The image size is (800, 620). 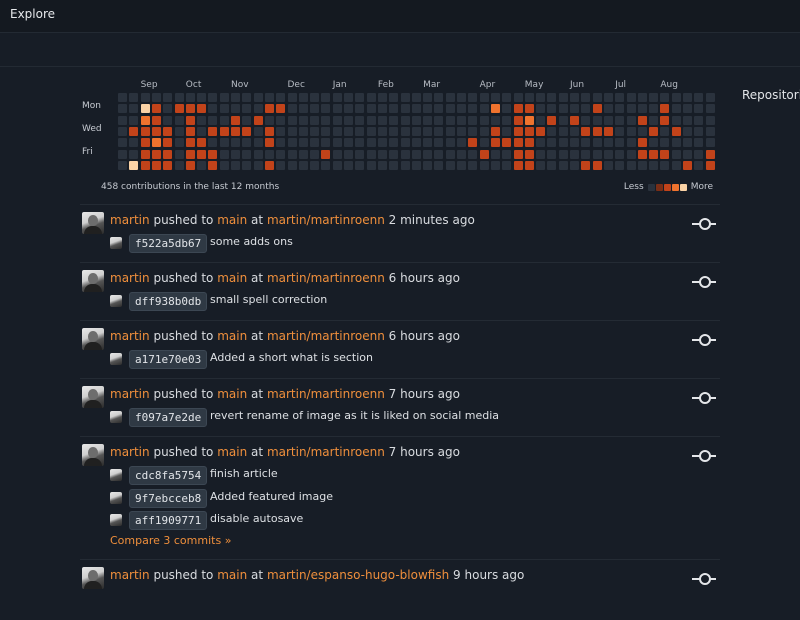 What do you see at coordinates (130, 278) in the screenshot?
I see `user-link: martin` at bounding box center [130, 278].